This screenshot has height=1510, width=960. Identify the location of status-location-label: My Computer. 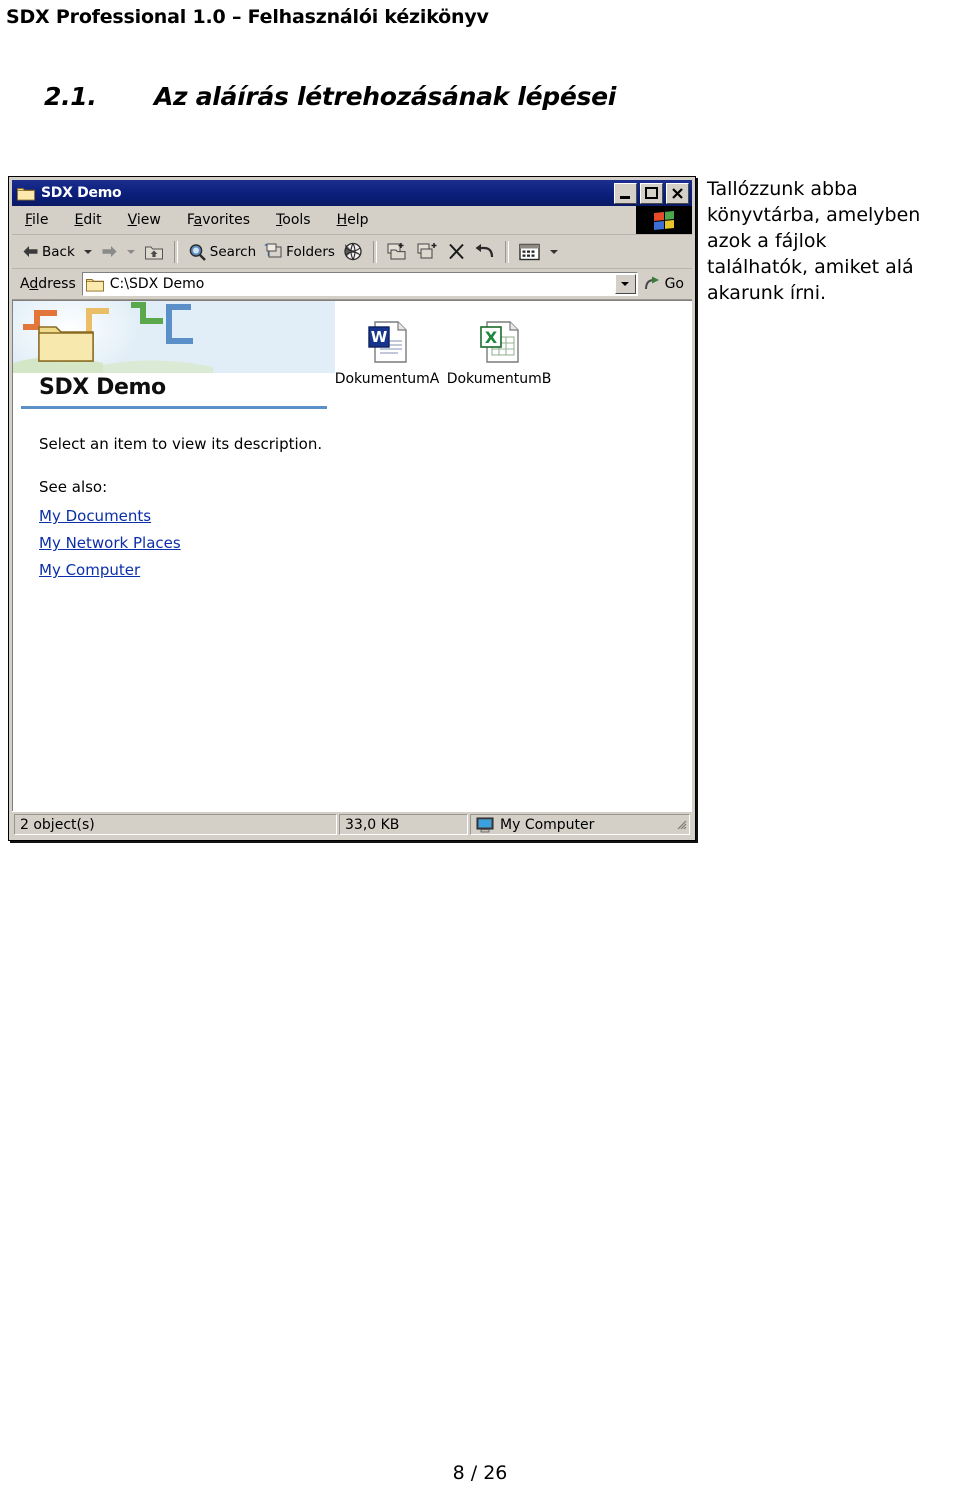
(547, 824).